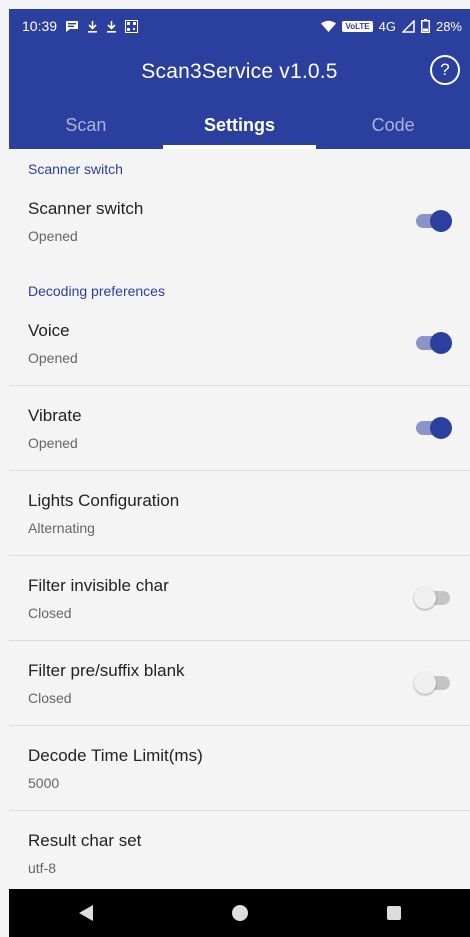  Describe the element at coordinates (40, 26) in the screenshot. I see `status-time: 10:39` at that location.